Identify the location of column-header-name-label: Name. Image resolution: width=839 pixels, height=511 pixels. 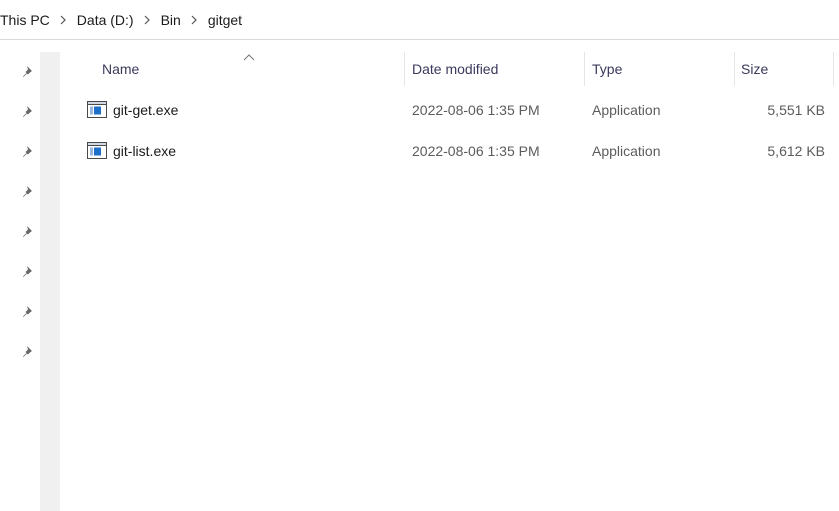
(121, 69).